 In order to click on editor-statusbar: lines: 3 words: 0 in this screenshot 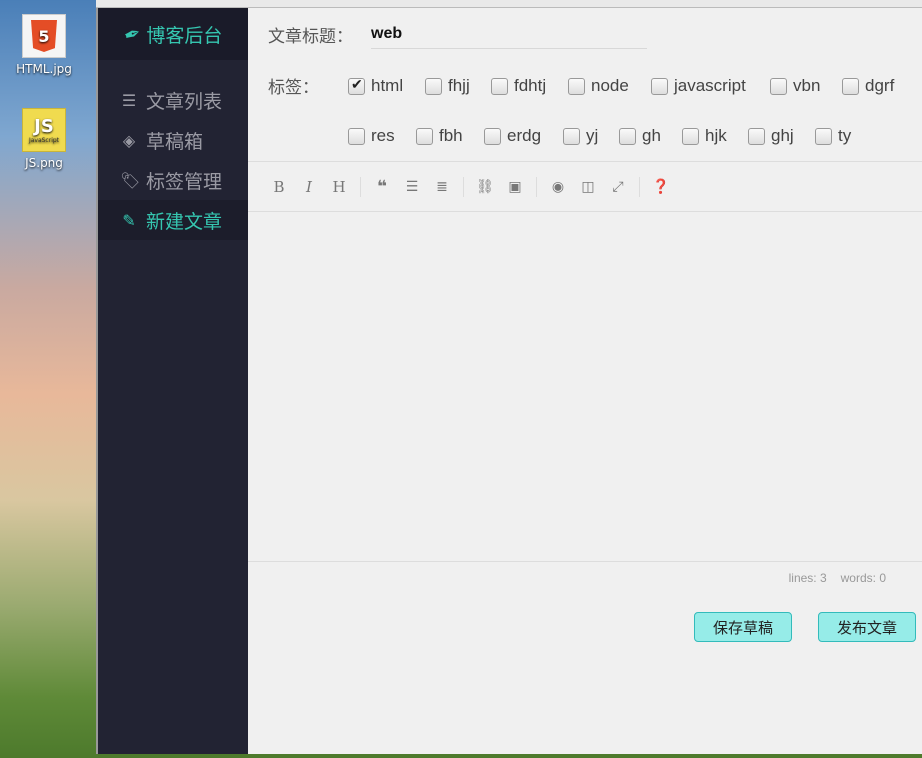, I will do `click(585, 578)`.